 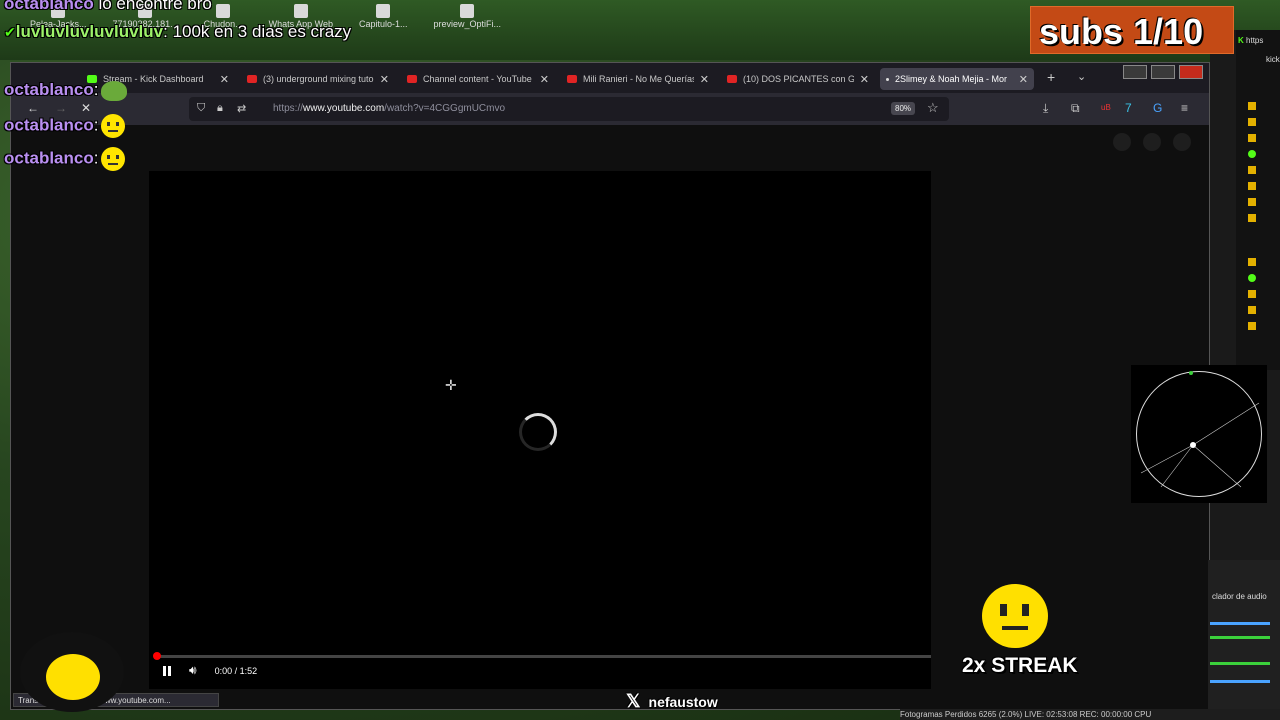 I want to click on subs-goal-overlay: subs 1/10, so click(x=1132, y=30).